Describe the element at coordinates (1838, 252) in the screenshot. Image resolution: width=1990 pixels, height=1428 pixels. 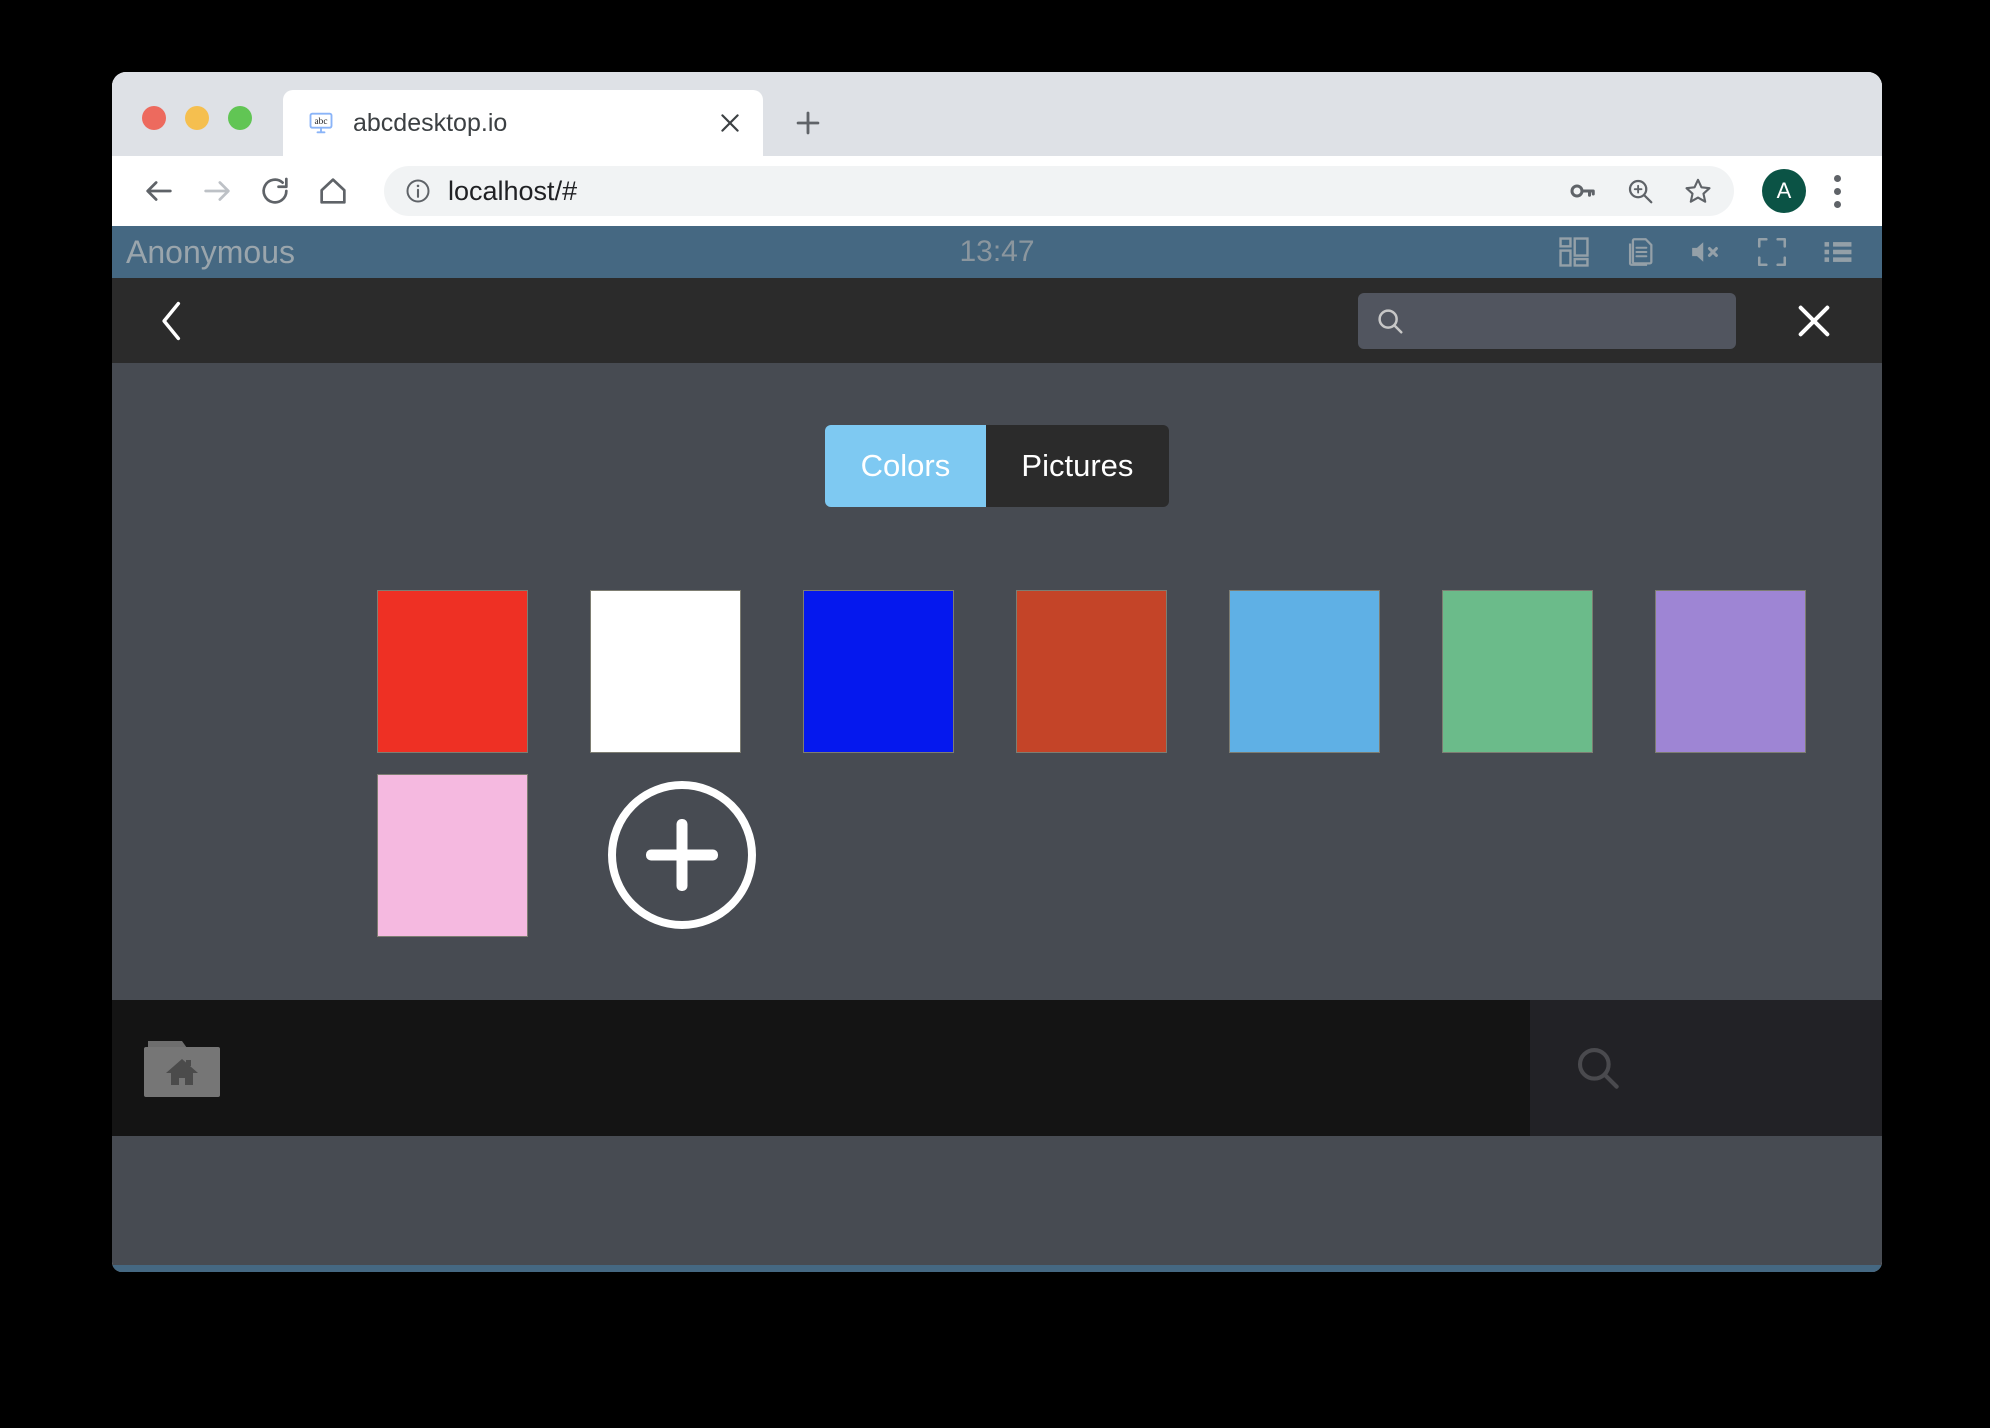
I see `list-menu-icon` at that location.